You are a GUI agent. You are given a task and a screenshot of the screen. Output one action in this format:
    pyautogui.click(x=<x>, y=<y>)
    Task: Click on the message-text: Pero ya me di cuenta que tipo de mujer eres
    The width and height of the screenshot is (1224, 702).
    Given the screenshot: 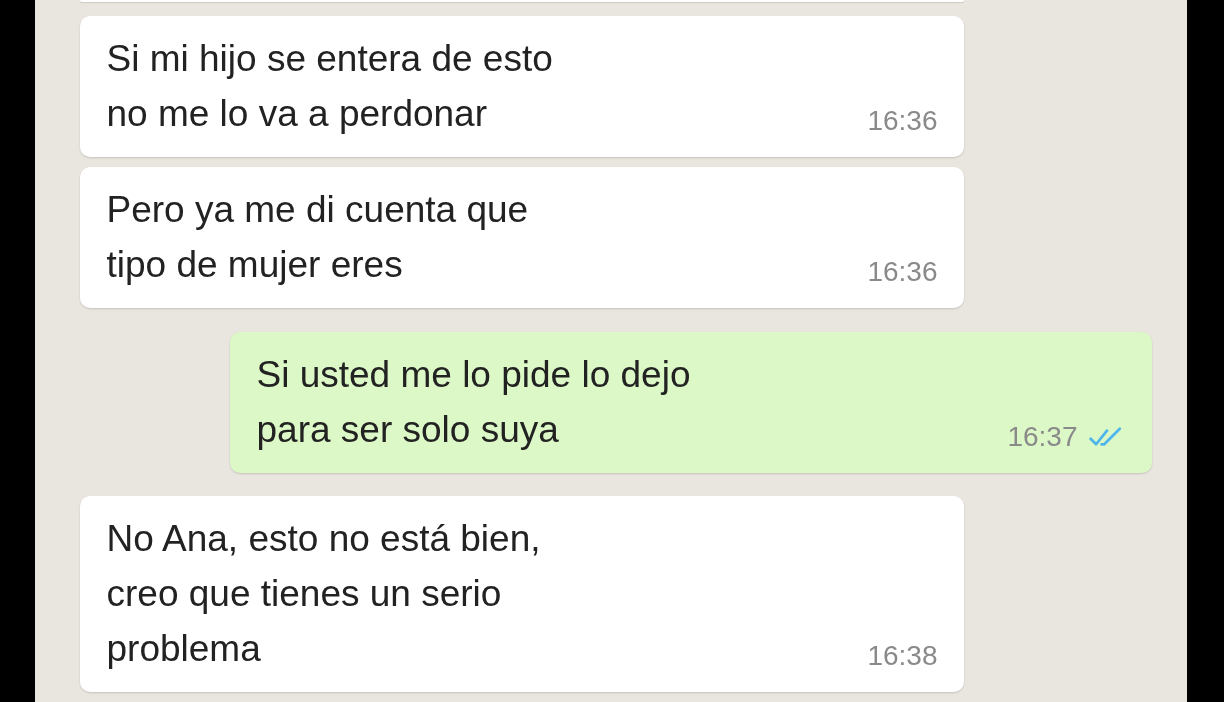 What is the action you would take?
    pyautogui.click(x=317, y=237)
    